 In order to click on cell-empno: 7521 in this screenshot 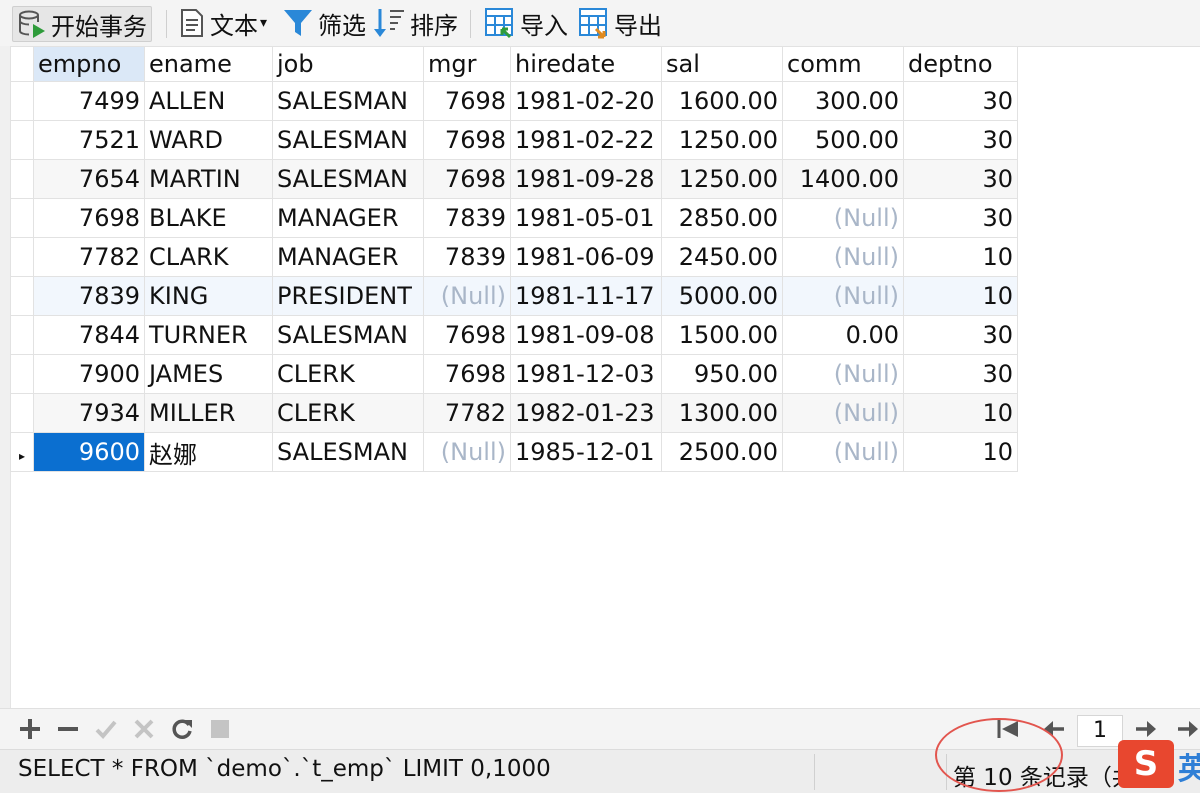, I will do `click(89, 140)`.